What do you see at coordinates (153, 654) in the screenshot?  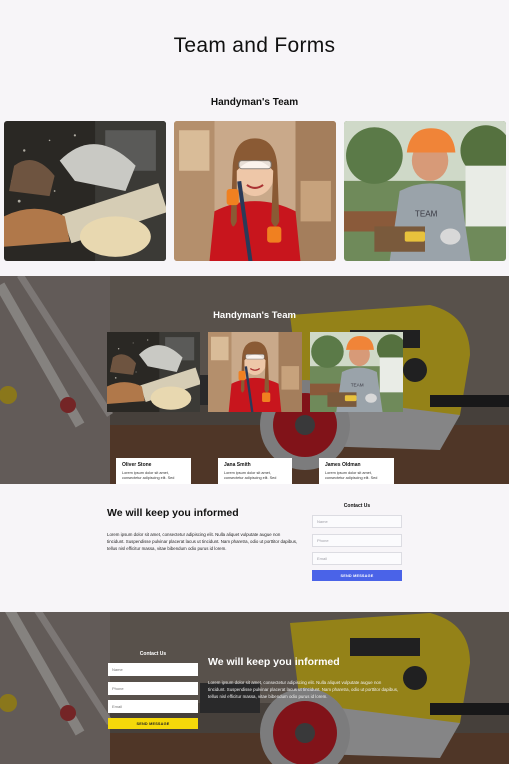 I see `hero-contact-form-title: Contact Us` at bounding box center [153, 654].